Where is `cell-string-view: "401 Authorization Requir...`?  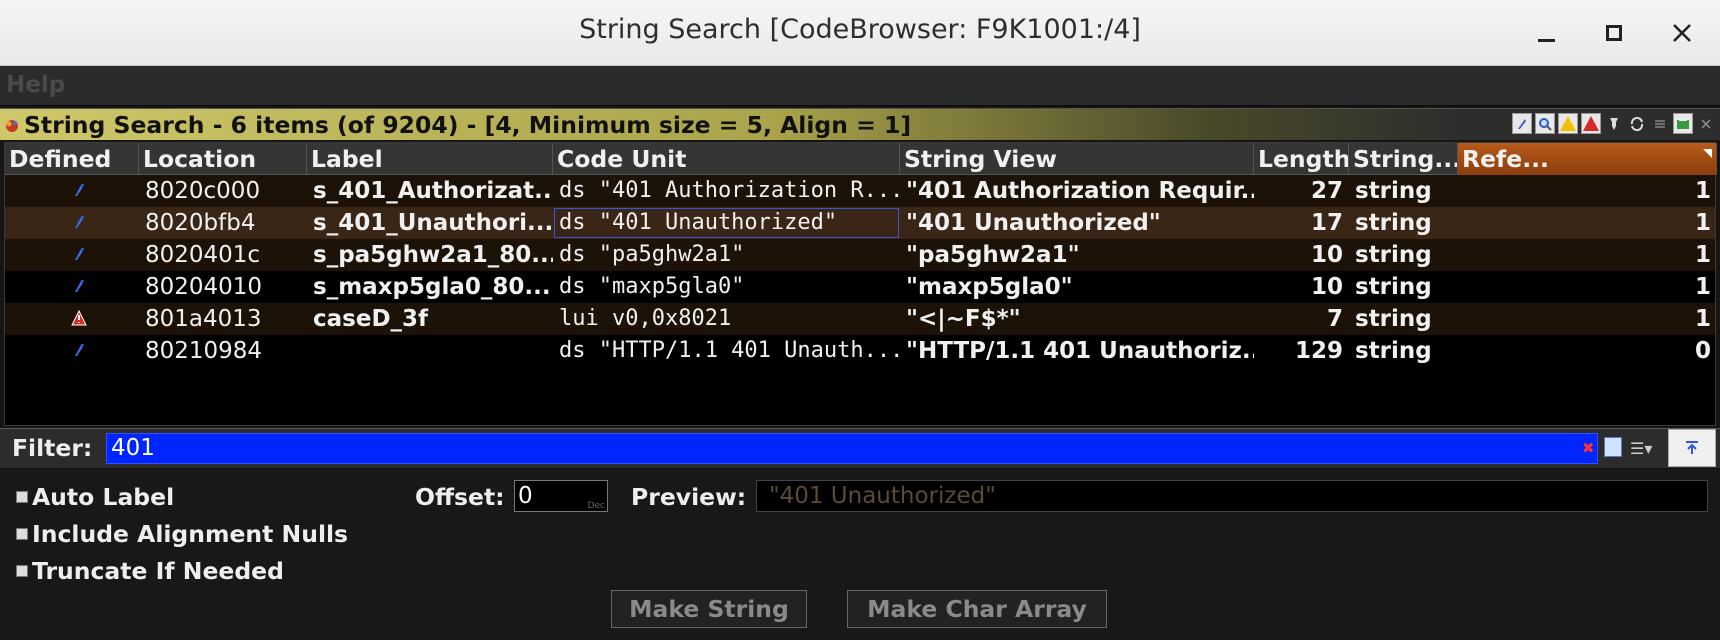 cell-string-view: "401 Authorization Requir... is located at coordinates (1077, 191).